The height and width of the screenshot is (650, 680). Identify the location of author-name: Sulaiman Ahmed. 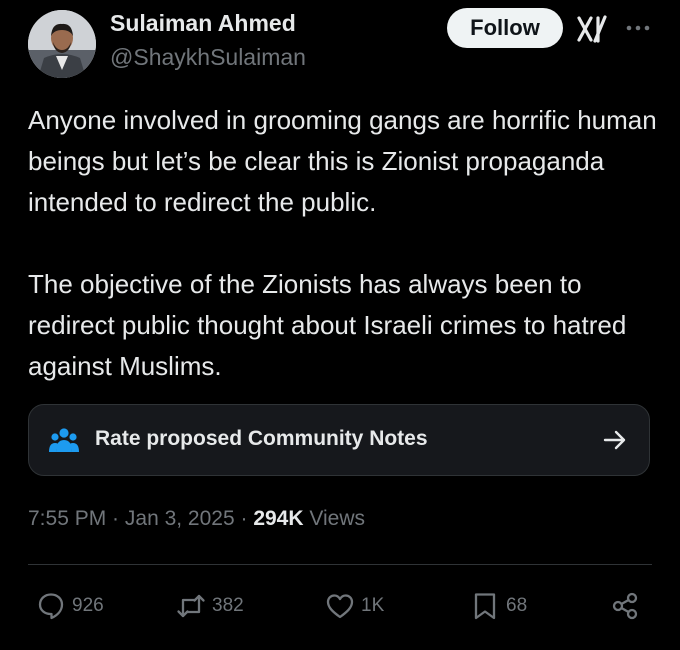
(203, 23).